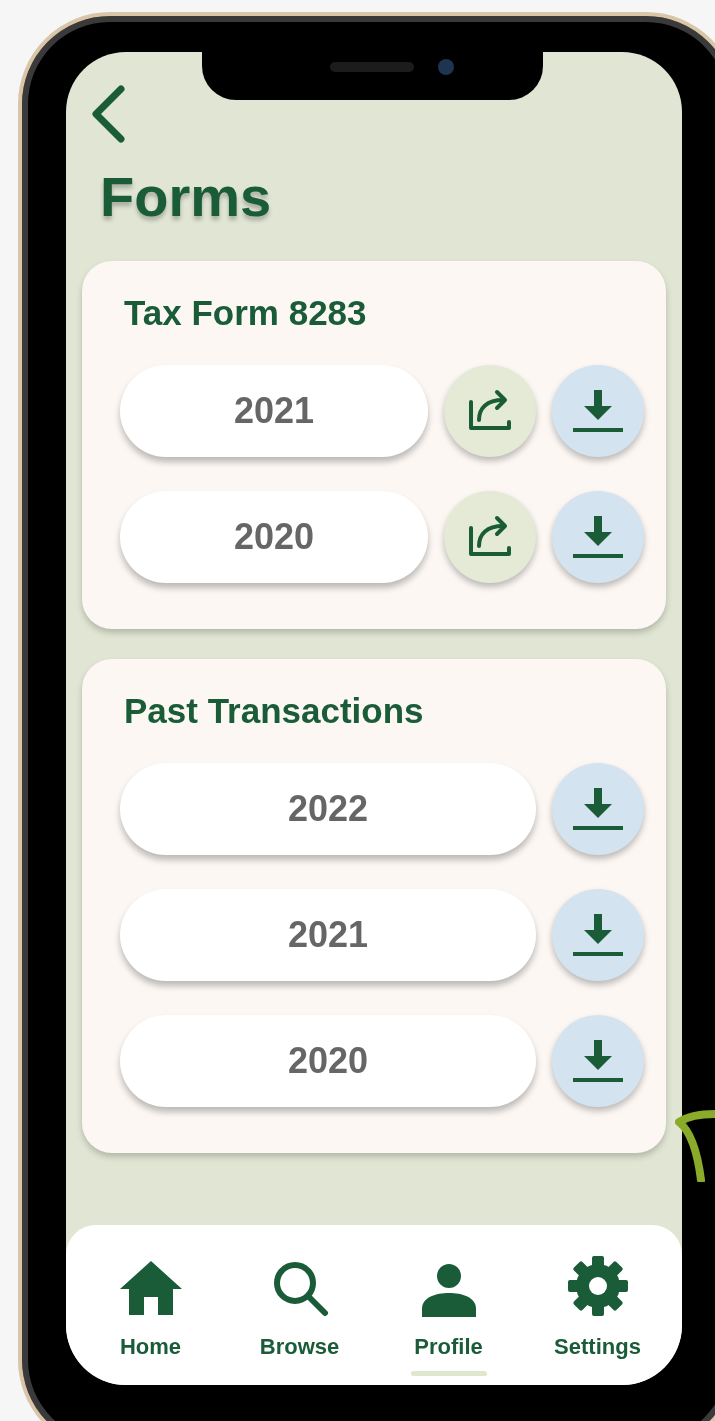 The width and height of the screenshot is (715, 1421). I want to click on page-title: Forms, so click(186, 197).